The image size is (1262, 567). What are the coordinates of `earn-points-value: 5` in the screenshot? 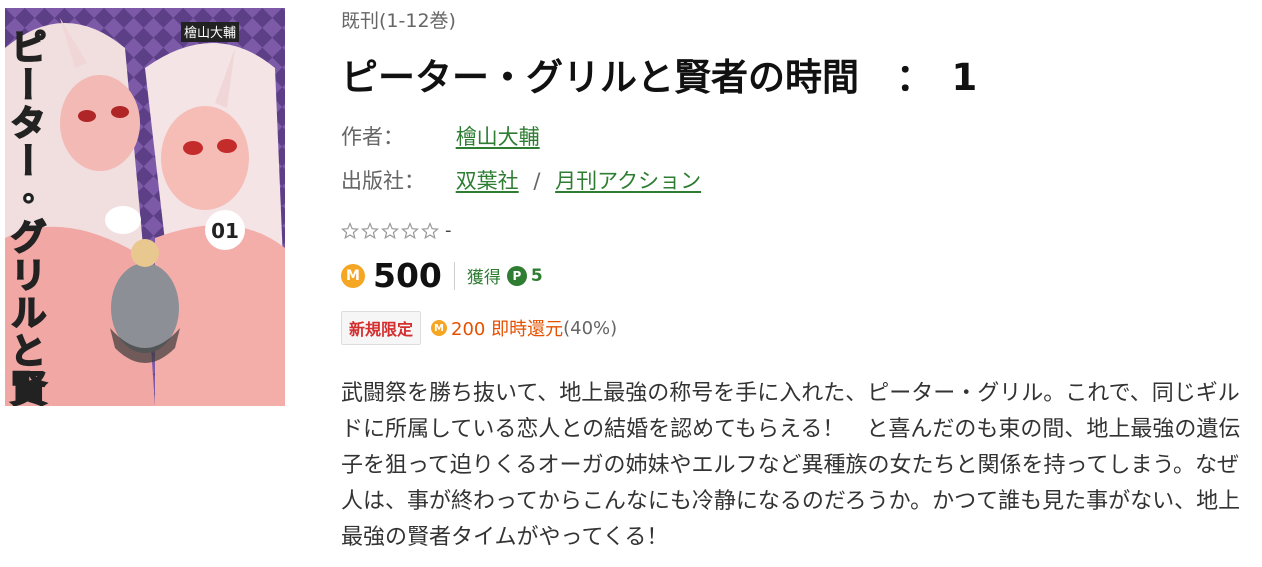 It's located at (536, 275).